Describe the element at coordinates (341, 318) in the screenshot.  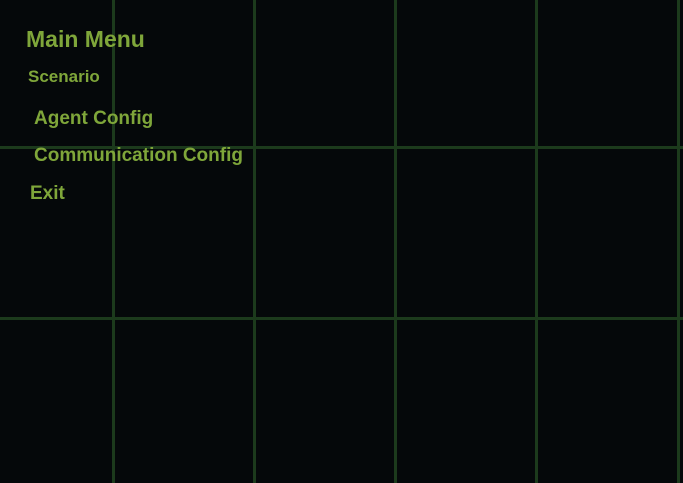
I see `grid-line-horizontal` at that location.